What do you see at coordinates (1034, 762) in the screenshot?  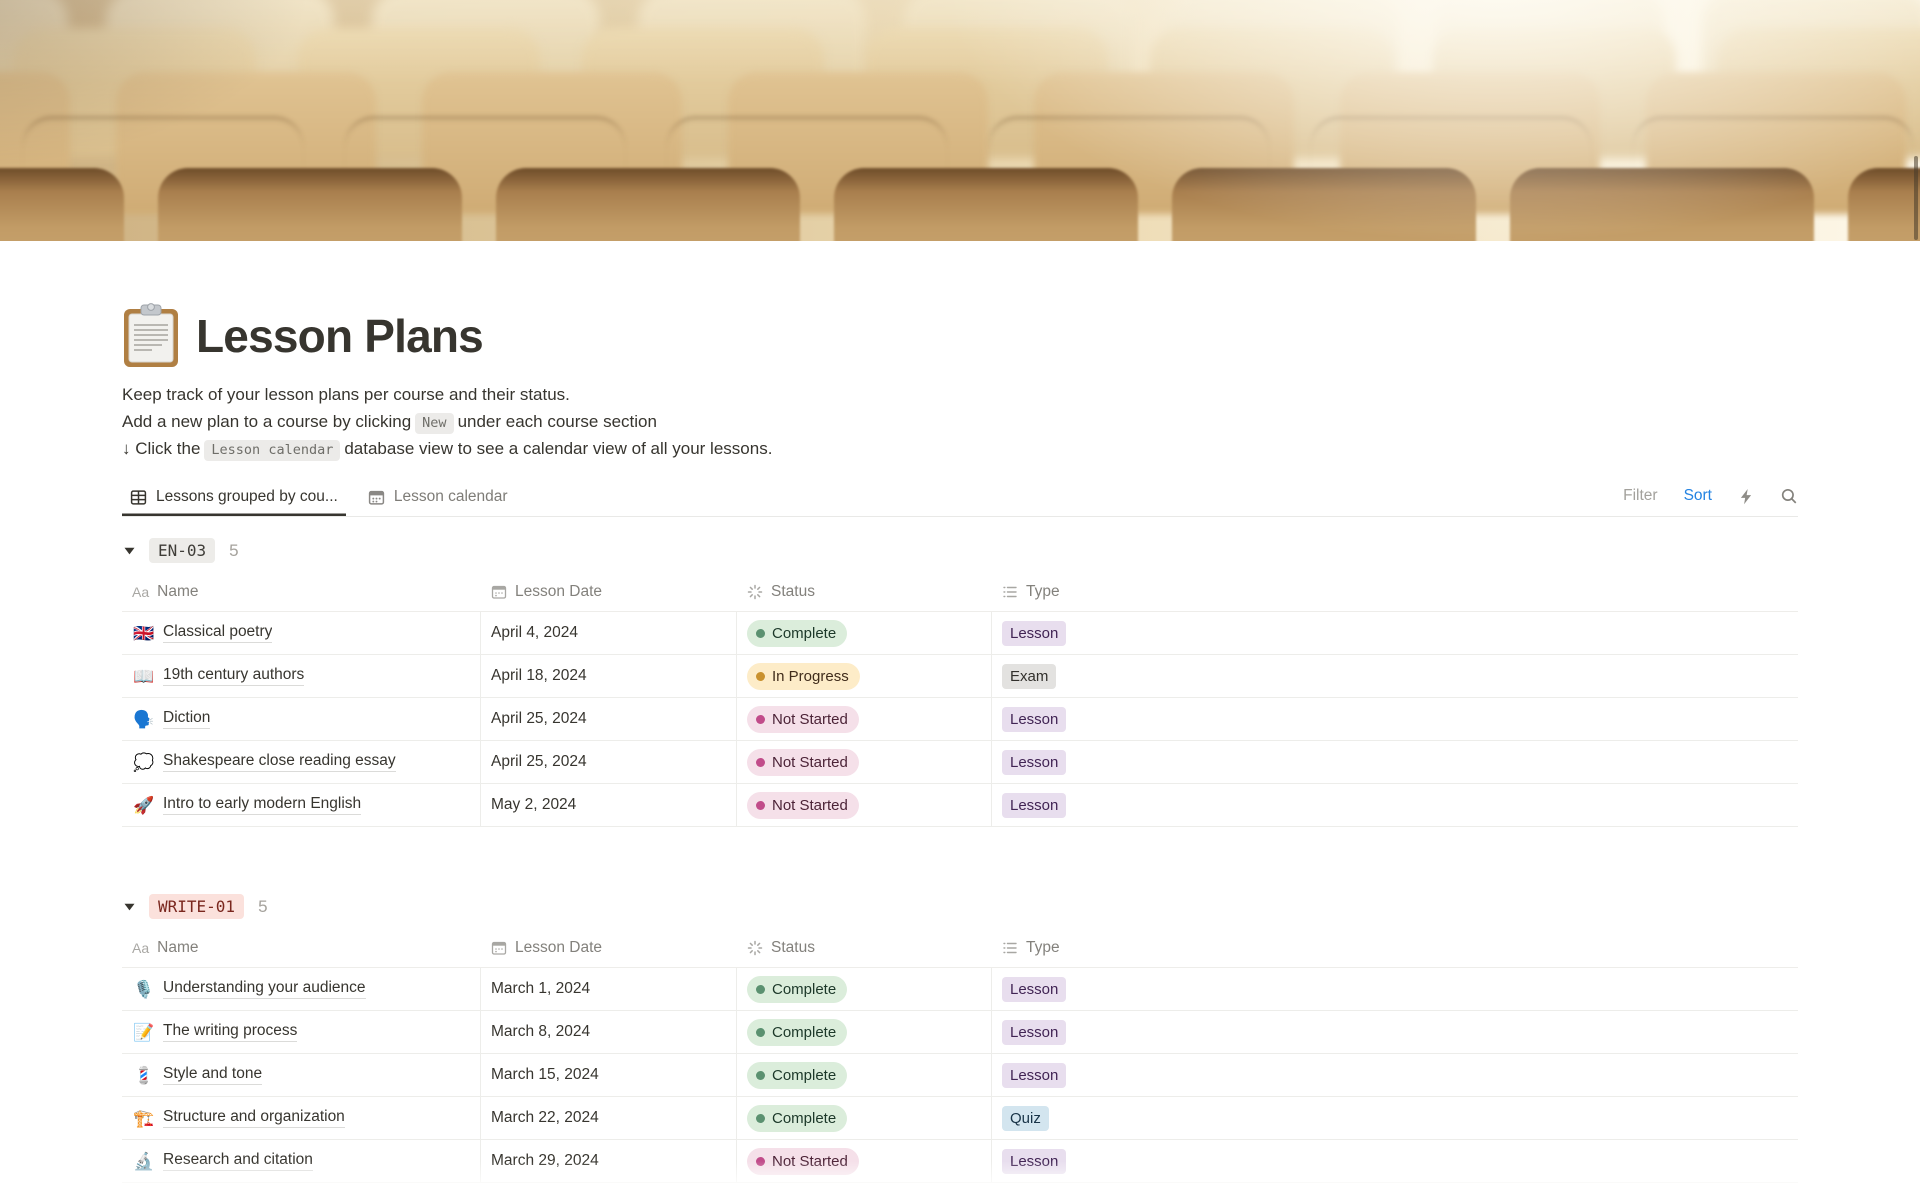 I see `type-badge: Lesson` at bounding box center [1034, 762].